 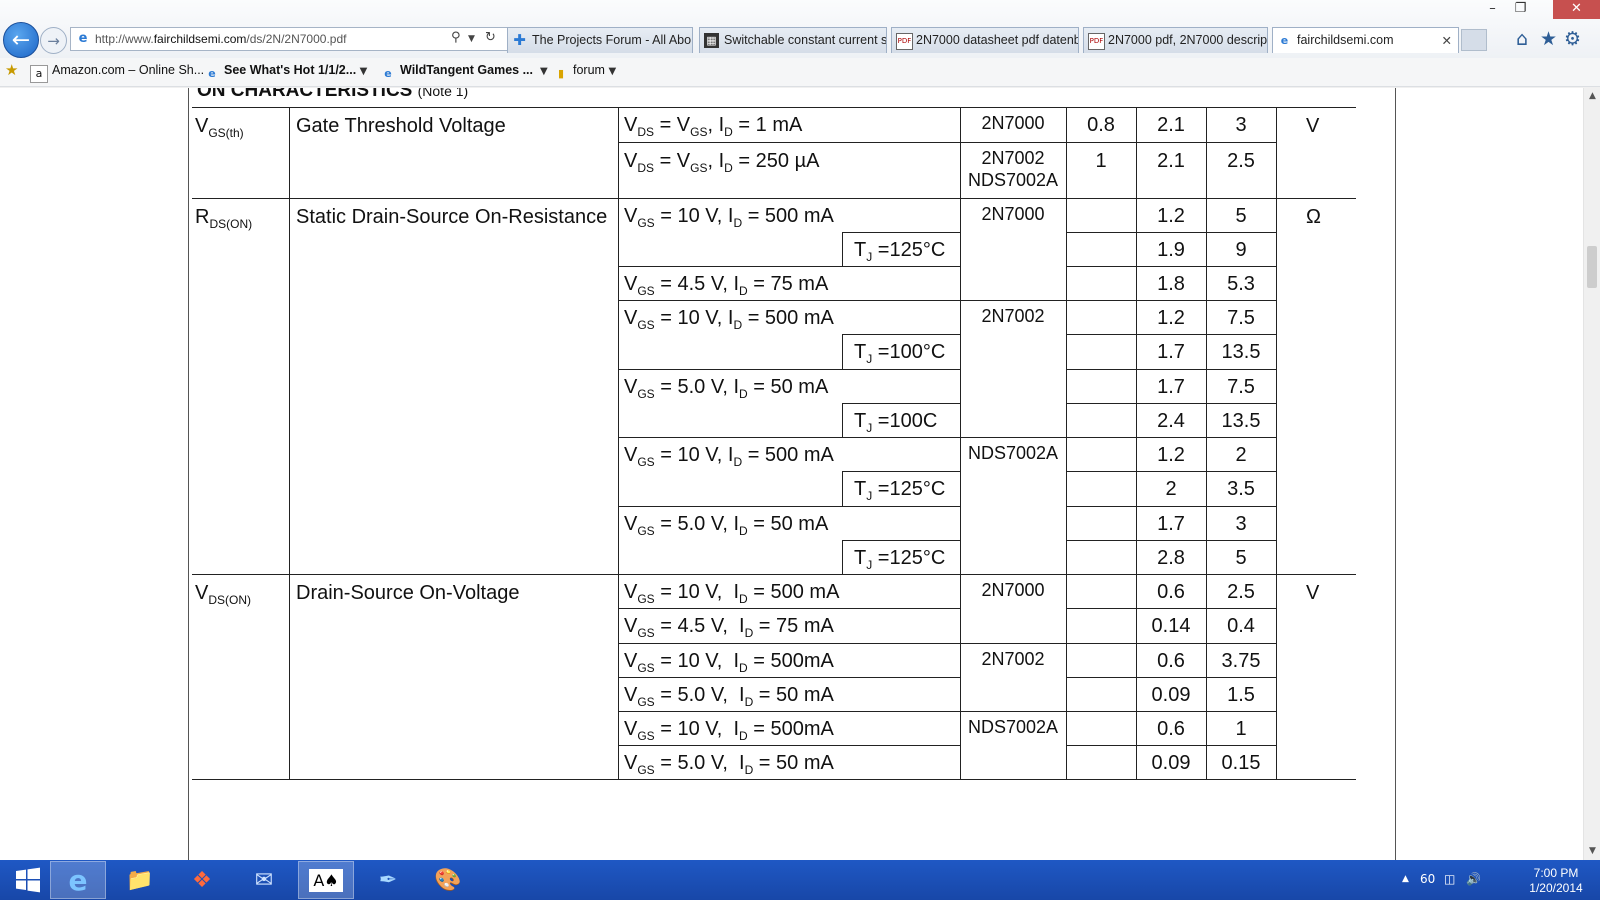 I want to click on taskbar-syringe-app: ✒, so click(x=388, y=880).